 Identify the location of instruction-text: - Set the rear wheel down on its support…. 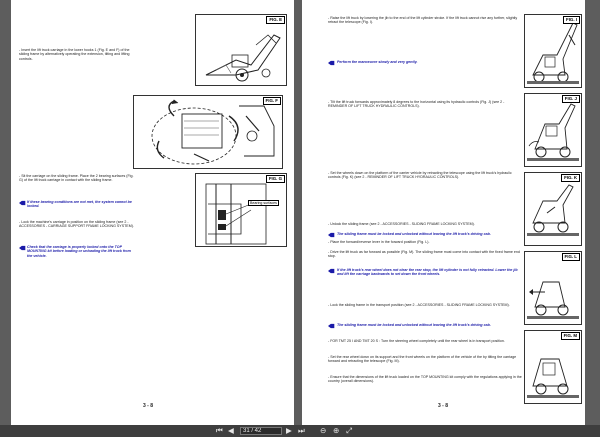
(422, 359).